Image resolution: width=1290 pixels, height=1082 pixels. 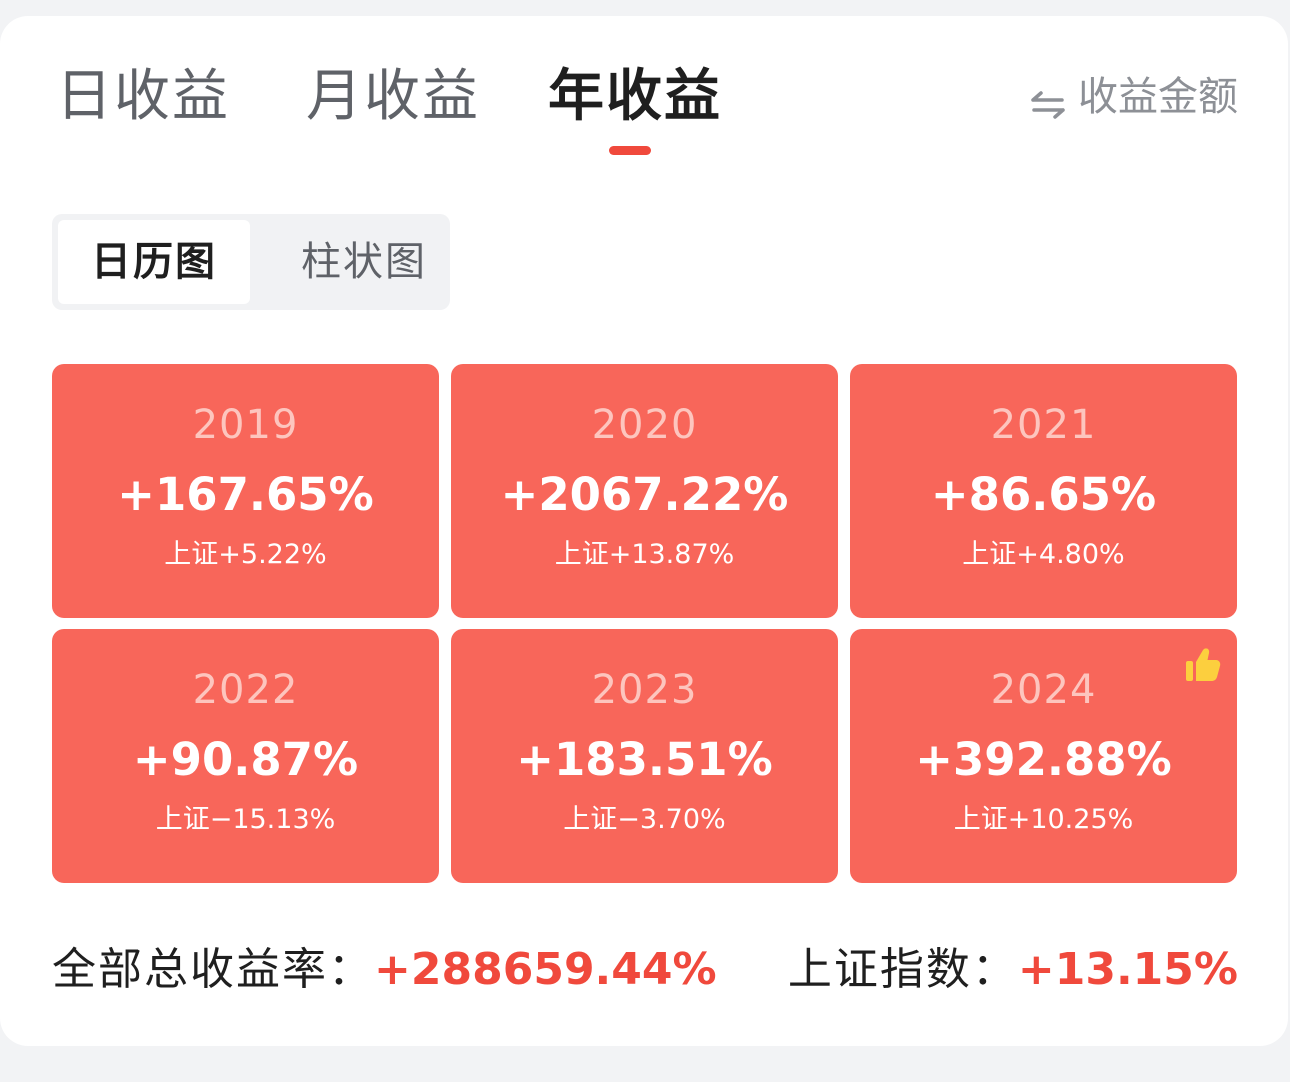 I want to click on year-tile-2020: 2020 +2067.22% 上证+13.87%, so click(x=644, y=491).